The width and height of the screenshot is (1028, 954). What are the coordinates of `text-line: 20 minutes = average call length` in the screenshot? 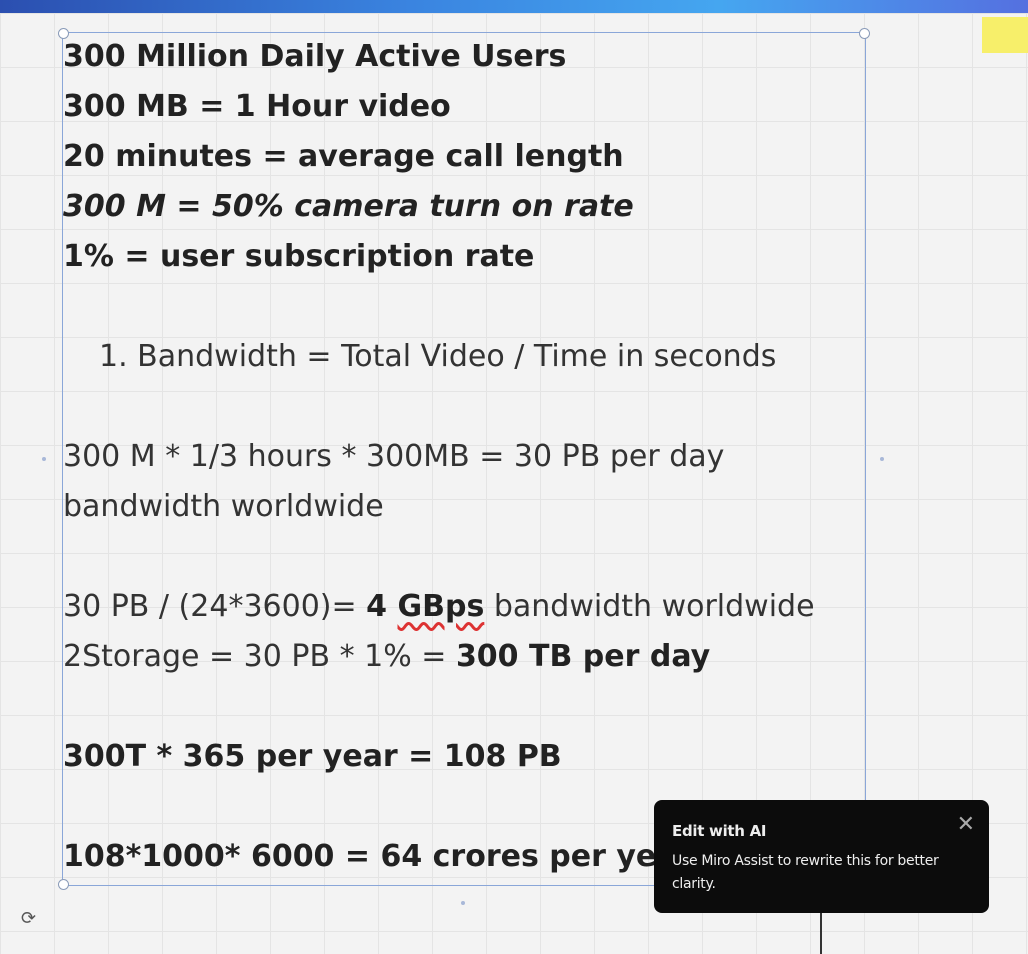 It's located at (473, 157).